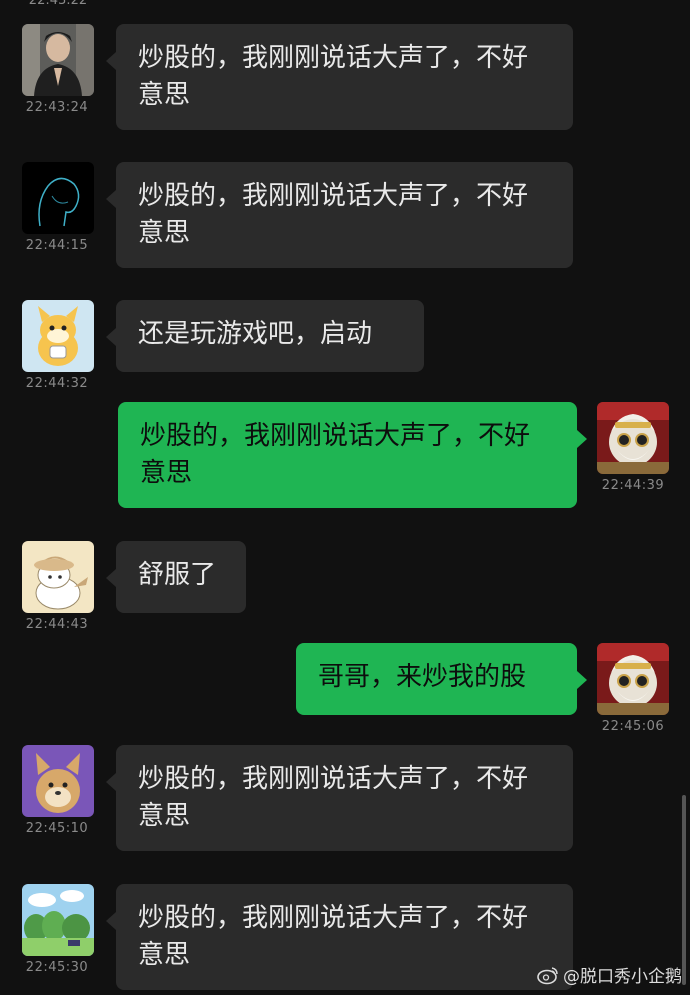 The image size is (690, 995). Describe the element at coordinates (633, 726) in the screenshot. I see `message-timestamp: 22:45:06` at that location.